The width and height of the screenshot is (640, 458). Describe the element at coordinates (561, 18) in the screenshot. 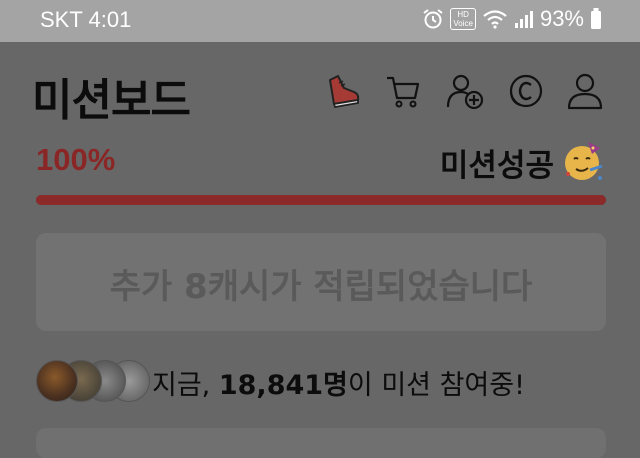

I see `battery-percent: 93%` at that location.